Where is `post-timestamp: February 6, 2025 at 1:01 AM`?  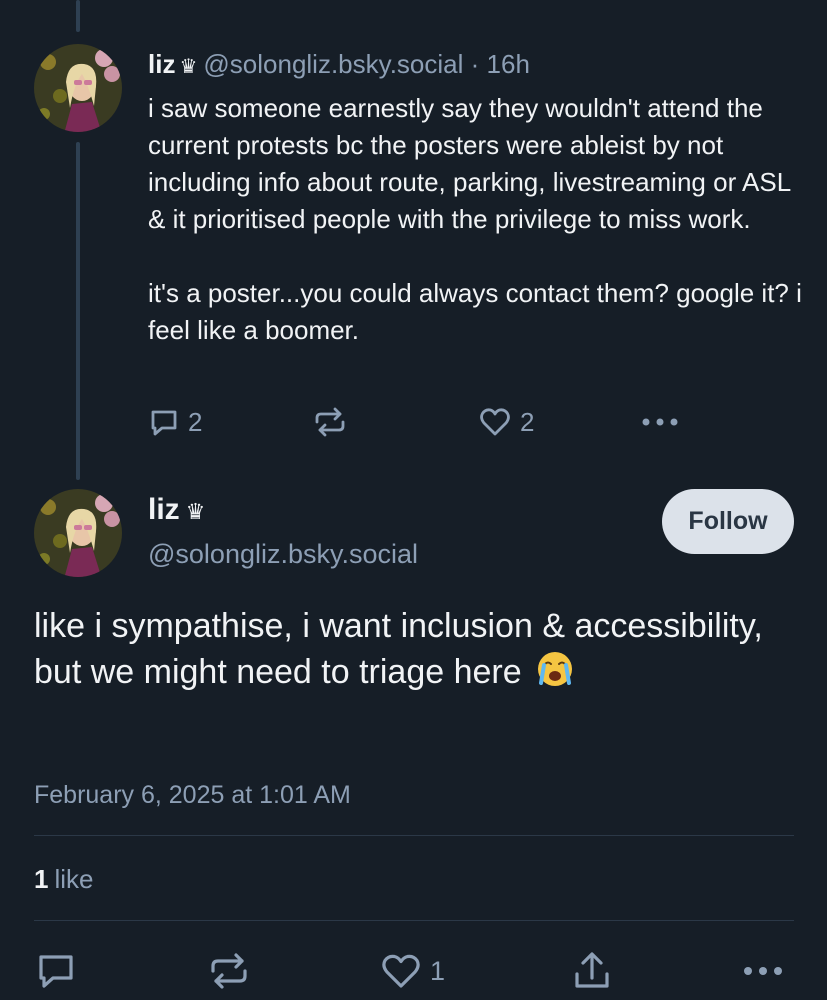
post-timestamp: February 6, 2025 at 1:01 AM is located at coordinates (192, 795).